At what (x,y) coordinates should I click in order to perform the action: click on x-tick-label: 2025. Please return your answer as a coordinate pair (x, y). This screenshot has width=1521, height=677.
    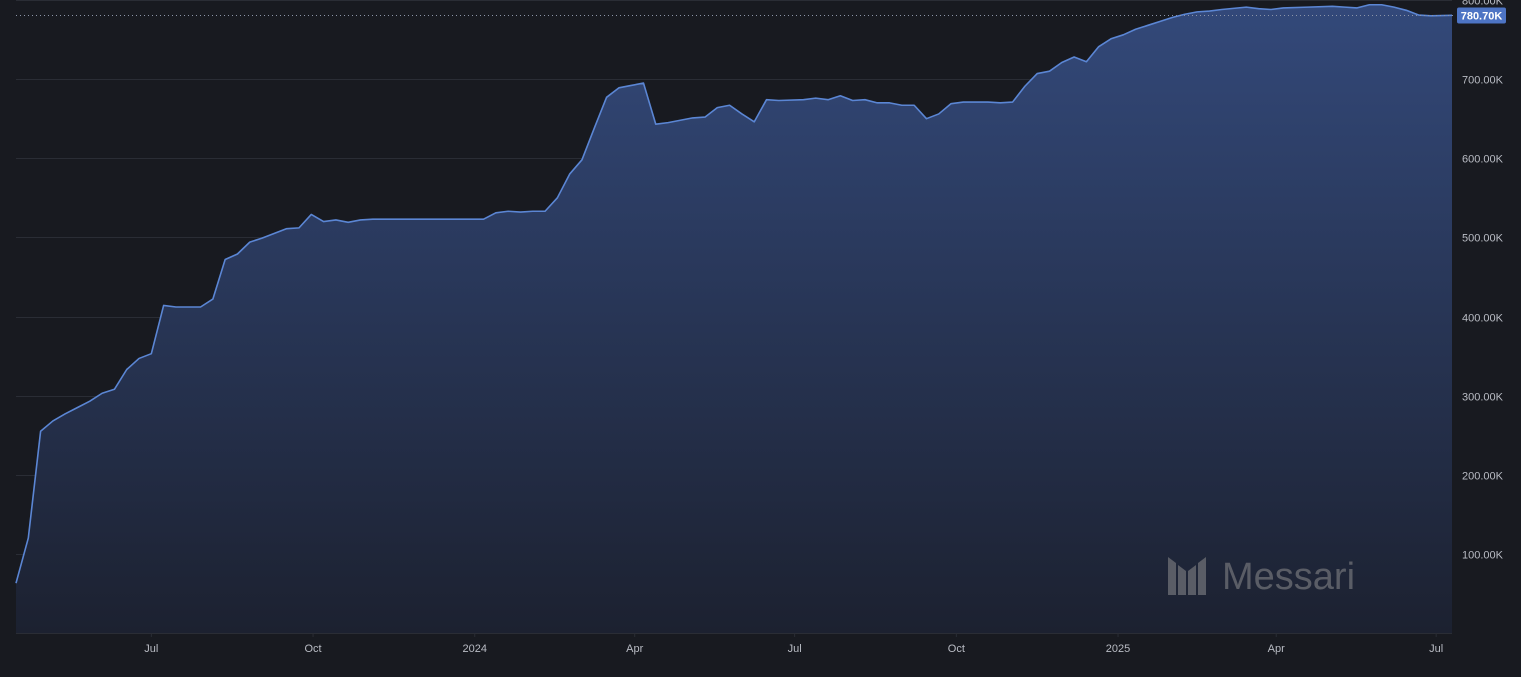
    Looking at the image, I should click on (1118, 649).